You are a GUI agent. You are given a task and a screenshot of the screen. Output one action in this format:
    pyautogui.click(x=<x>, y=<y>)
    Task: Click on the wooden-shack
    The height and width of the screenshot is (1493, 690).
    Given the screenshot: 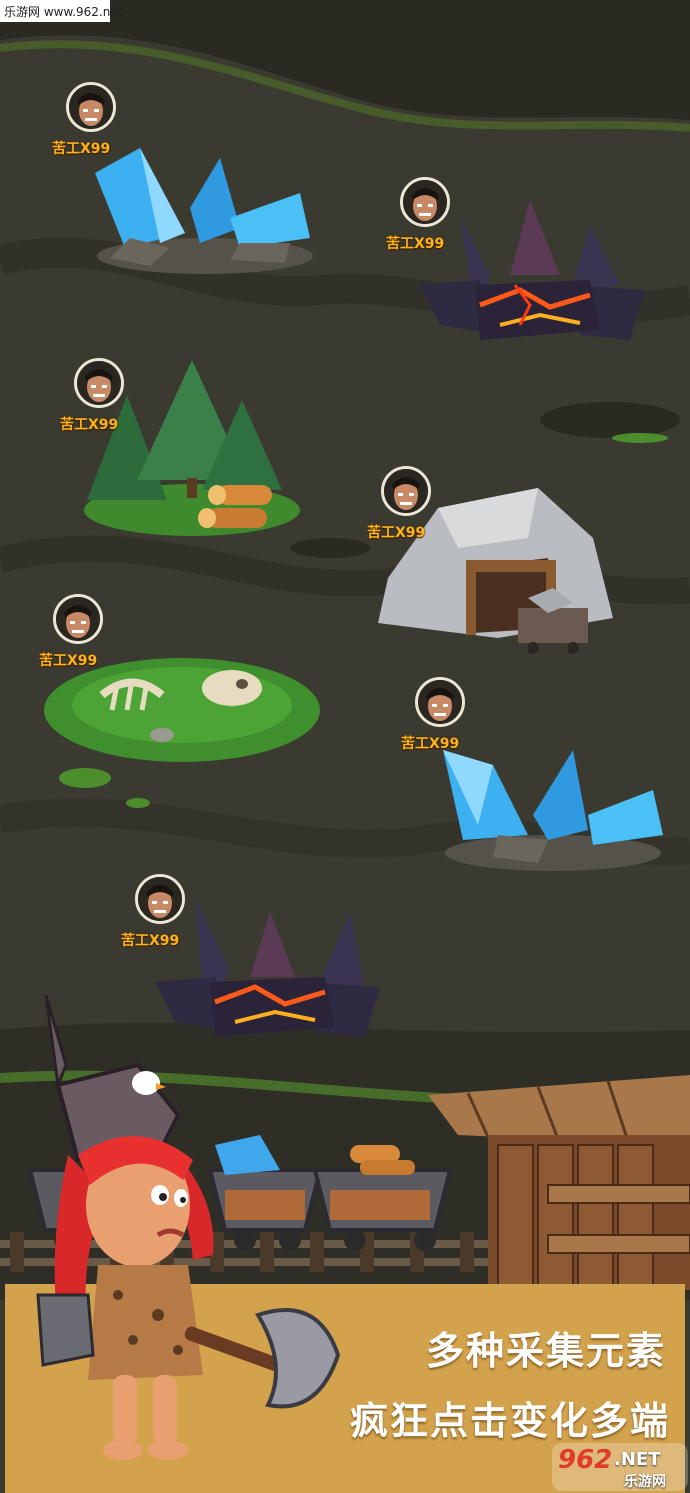 What is the action you would take?
    pyautogui.click(x=559, y=1182)
    